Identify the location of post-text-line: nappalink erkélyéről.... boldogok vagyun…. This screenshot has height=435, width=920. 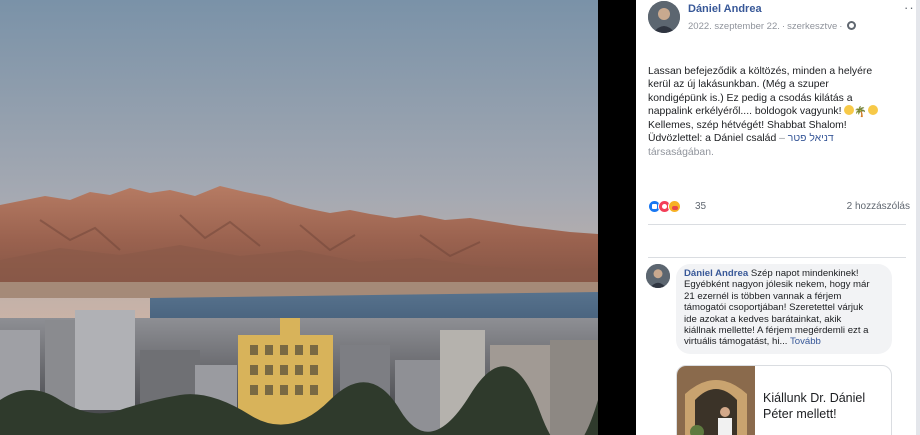
(779, 111).